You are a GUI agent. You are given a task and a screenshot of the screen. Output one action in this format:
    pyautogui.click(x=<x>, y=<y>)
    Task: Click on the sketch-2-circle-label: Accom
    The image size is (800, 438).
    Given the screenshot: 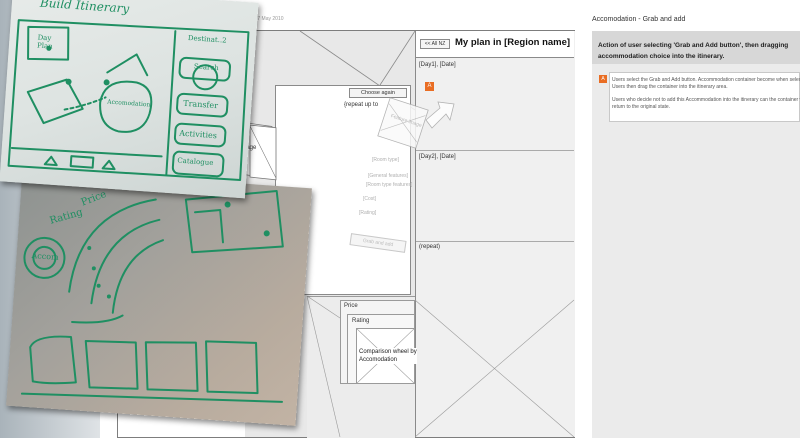 What is the action you would take?
    pyautogui.click(x=45, y=256)
    